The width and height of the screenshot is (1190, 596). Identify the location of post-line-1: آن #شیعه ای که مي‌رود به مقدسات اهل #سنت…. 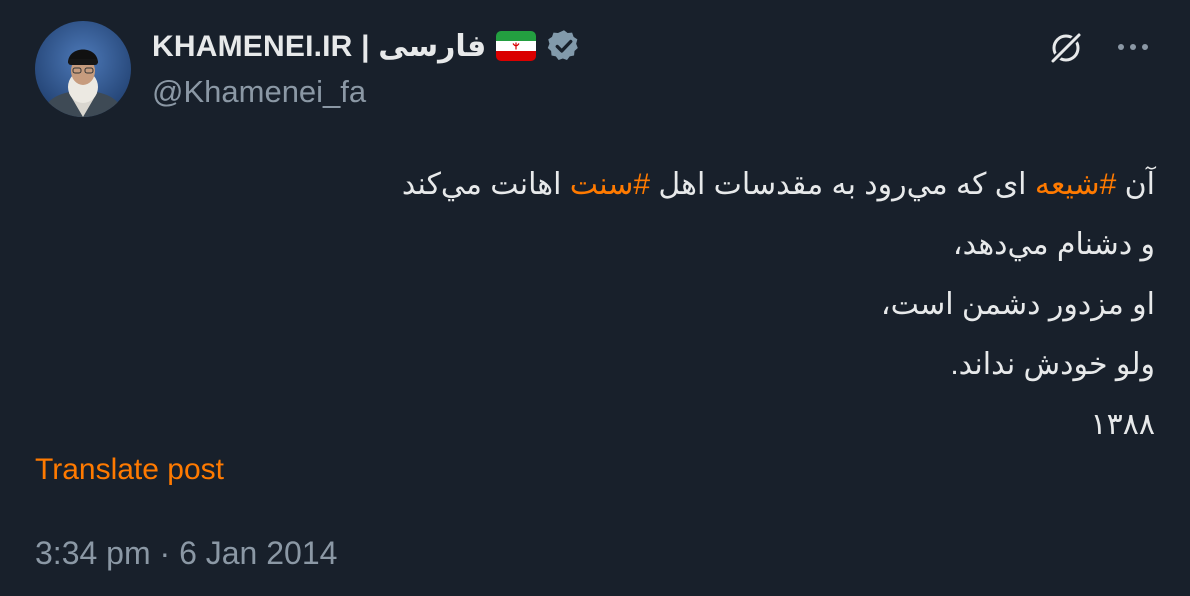
(655, 185).